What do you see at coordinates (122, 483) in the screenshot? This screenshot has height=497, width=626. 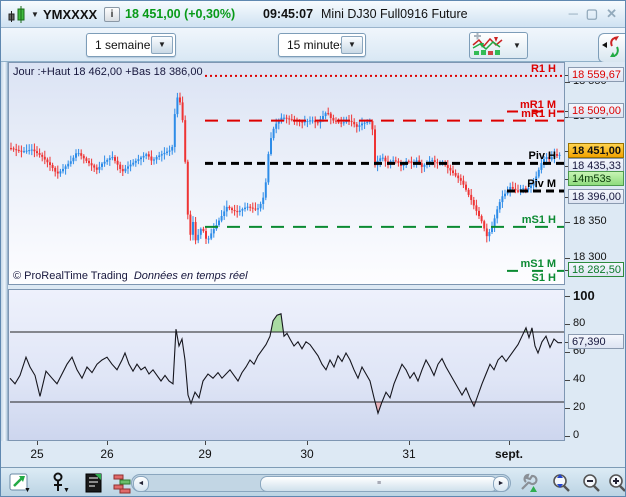 I see `market-depth-button` at bounding box center [122, 483].